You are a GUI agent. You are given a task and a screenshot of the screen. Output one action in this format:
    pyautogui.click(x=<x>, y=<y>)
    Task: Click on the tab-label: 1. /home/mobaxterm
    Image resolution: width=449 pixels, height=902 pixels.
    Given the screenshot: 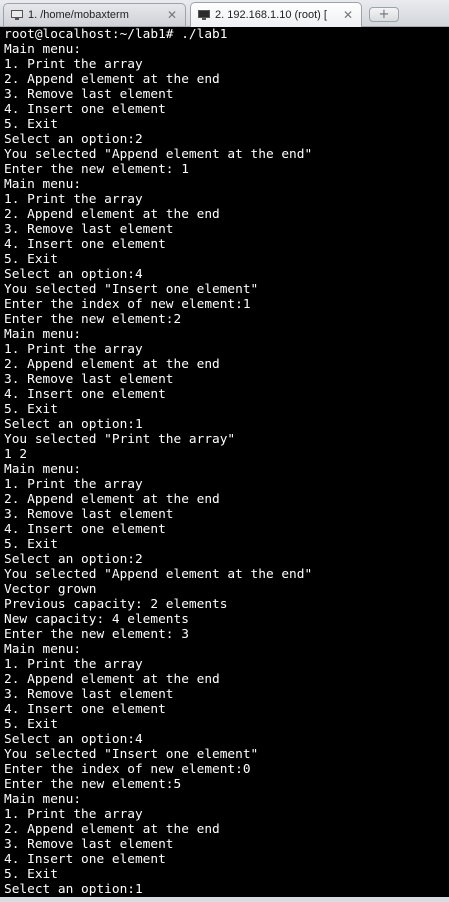 What is the action you would take?
    pyautogui.click(x=78, y=15)
    